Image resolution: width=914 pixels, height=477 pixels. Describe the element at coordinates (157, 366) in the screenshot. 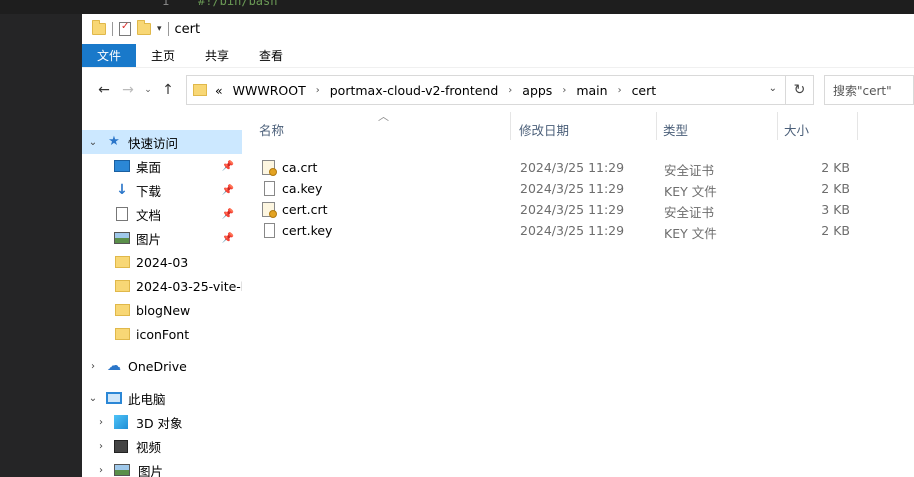

I see `sidebar-item-label: OneDrive` at that location.